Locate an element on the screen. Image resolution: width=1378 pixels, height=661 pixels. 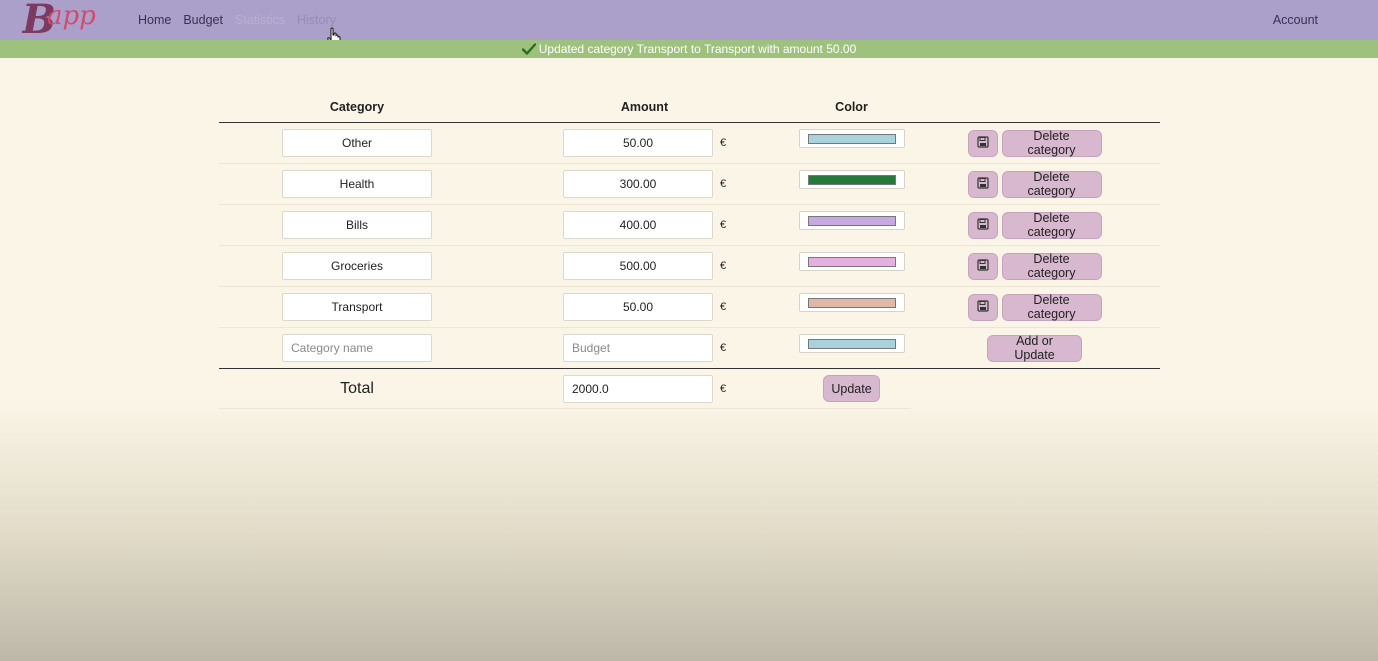
nav-home-link: Home is located at coordinates (154, 20).